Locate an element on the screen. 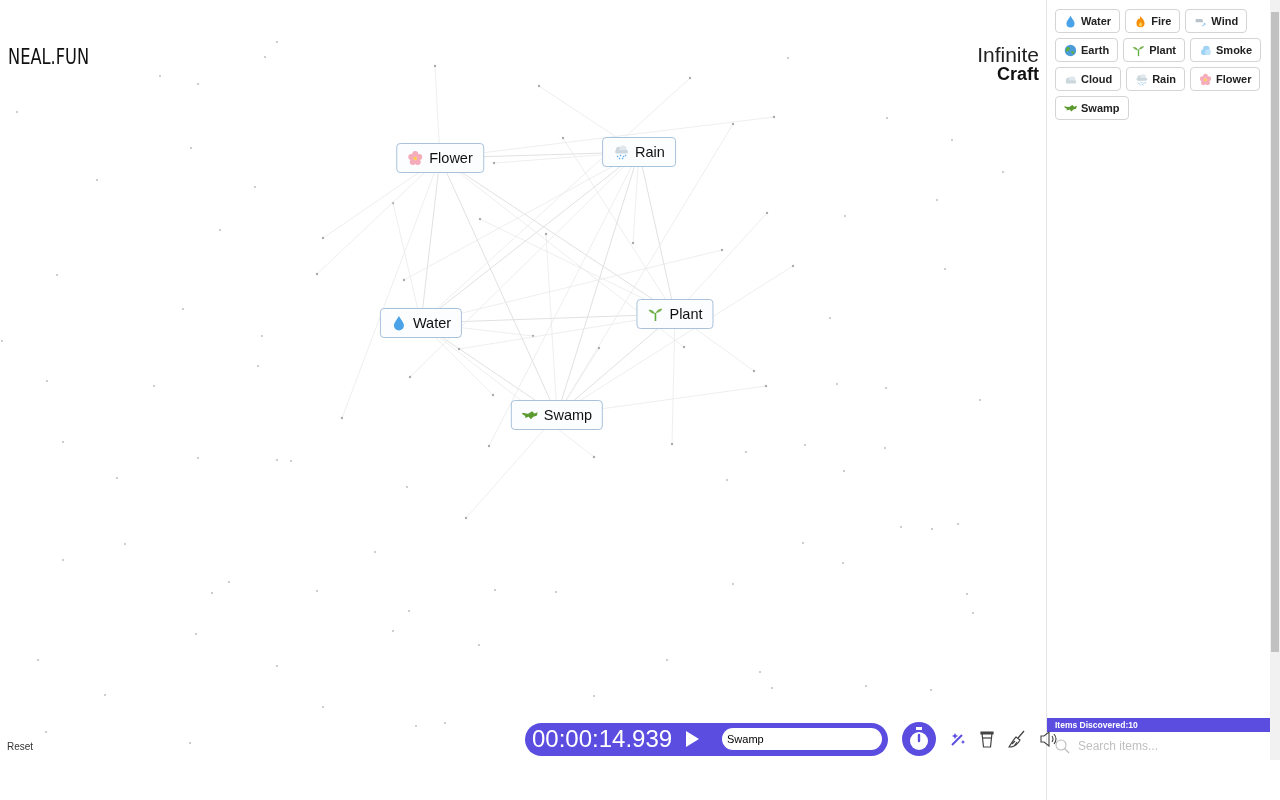  globe-icon is located at coordinates (1070, 50).